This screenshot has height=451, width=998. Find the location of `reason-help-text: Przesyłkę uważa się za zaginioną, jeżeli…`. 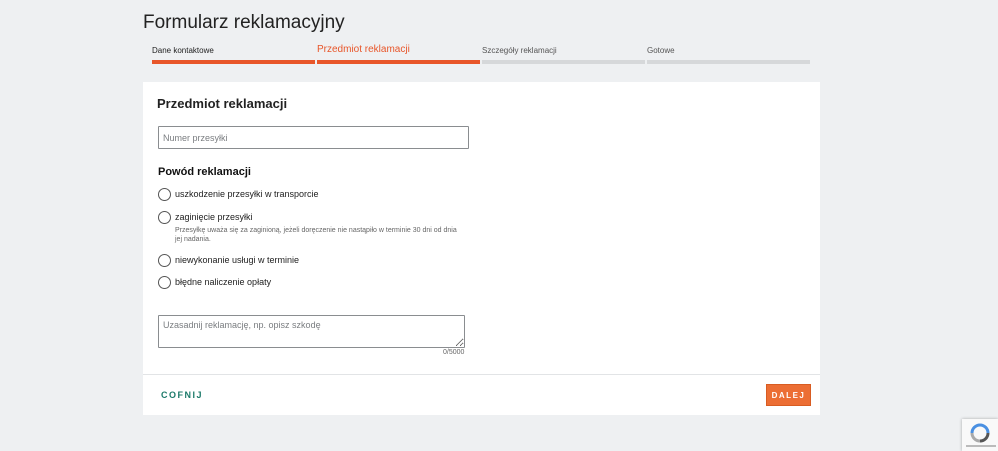

reason-help-text: Przesyłkę uważa się za zaginioną, jeżeli… is located at coordinates (316, 235).